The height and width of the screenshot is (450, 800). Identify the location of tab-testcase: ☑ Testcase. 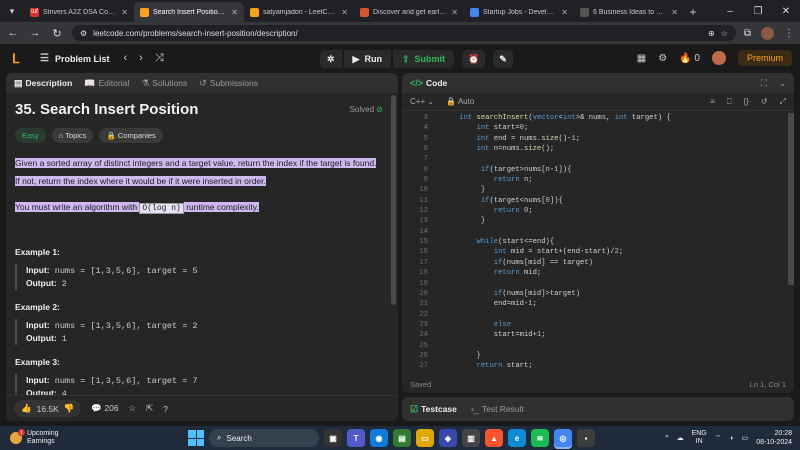
(433, 409).